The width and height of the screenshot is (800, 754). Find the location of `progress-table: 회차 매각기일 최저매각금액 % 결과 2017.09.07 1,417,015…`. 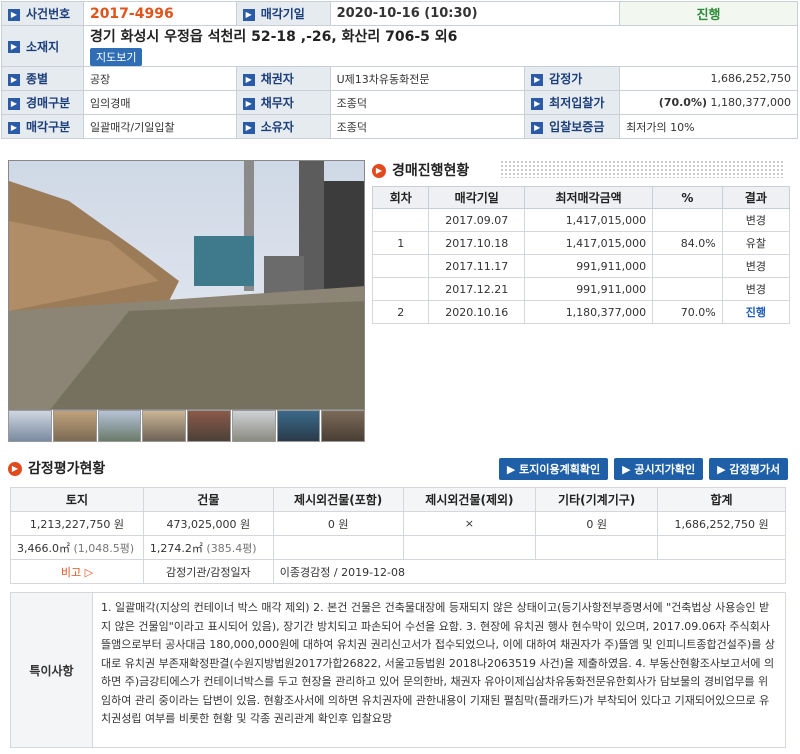

progress-table: 회차 매각기일 최저매각금액 % 결과 2017.09.07 1,417,015… is located at coordinates (581, 255).